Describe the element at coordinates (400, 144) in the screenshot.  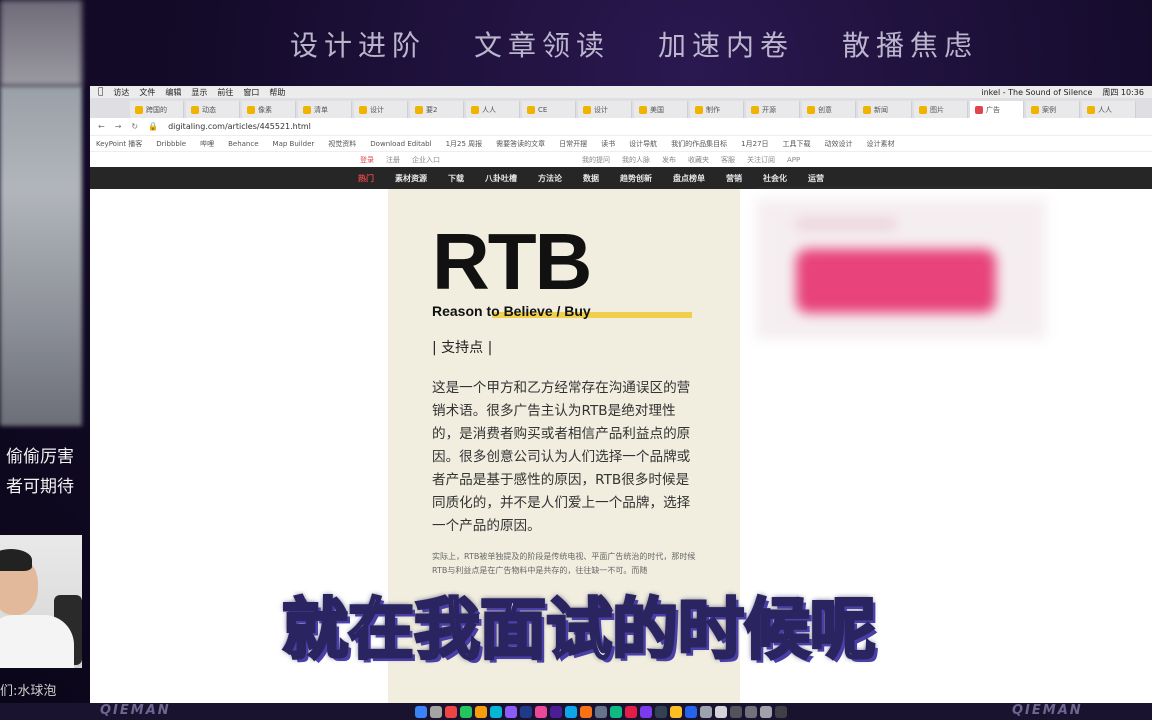
I see `bookmark-item: Download Editabl` at that location.